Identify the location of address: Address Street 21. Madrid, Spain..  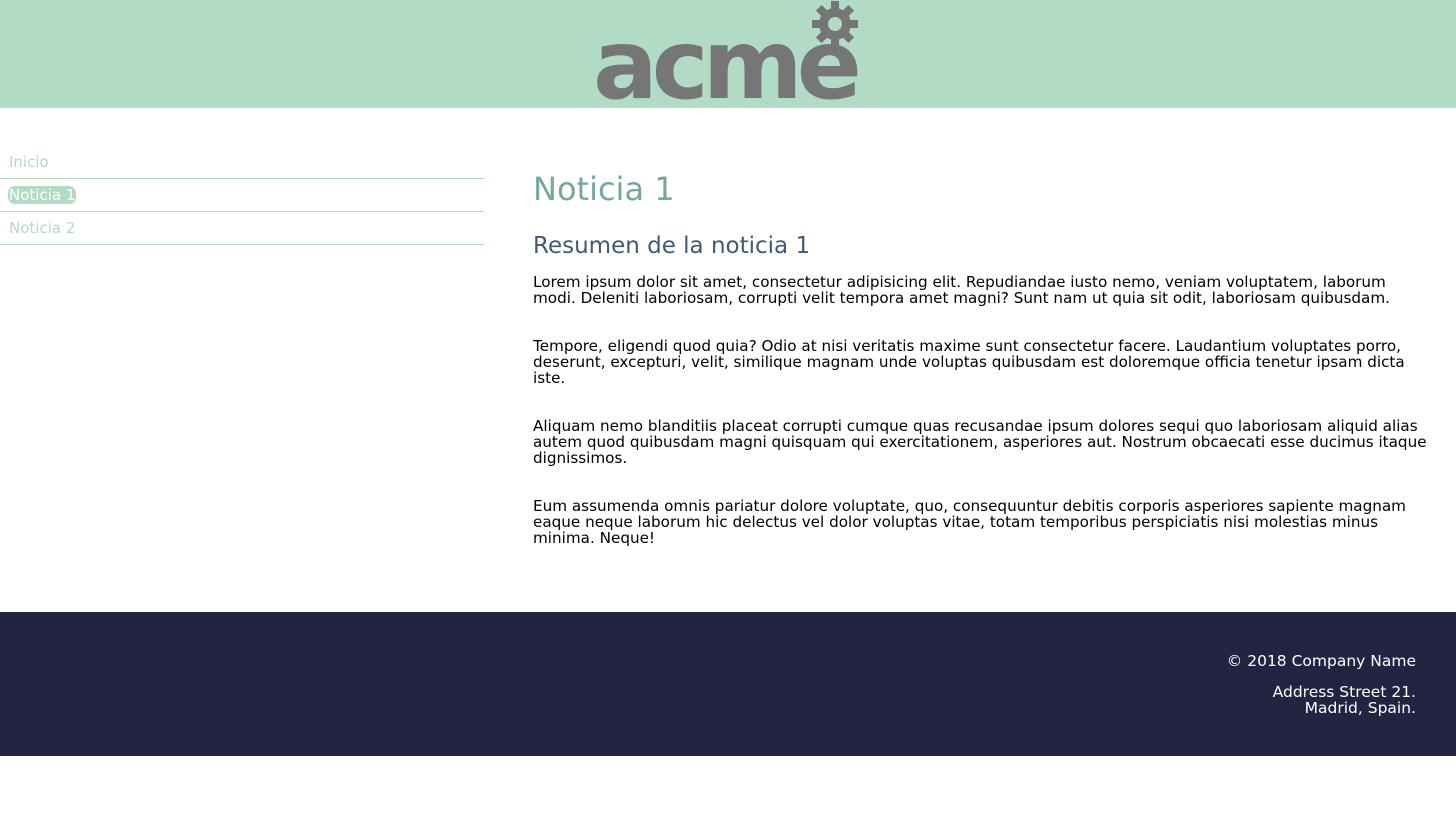
(1321, 700).